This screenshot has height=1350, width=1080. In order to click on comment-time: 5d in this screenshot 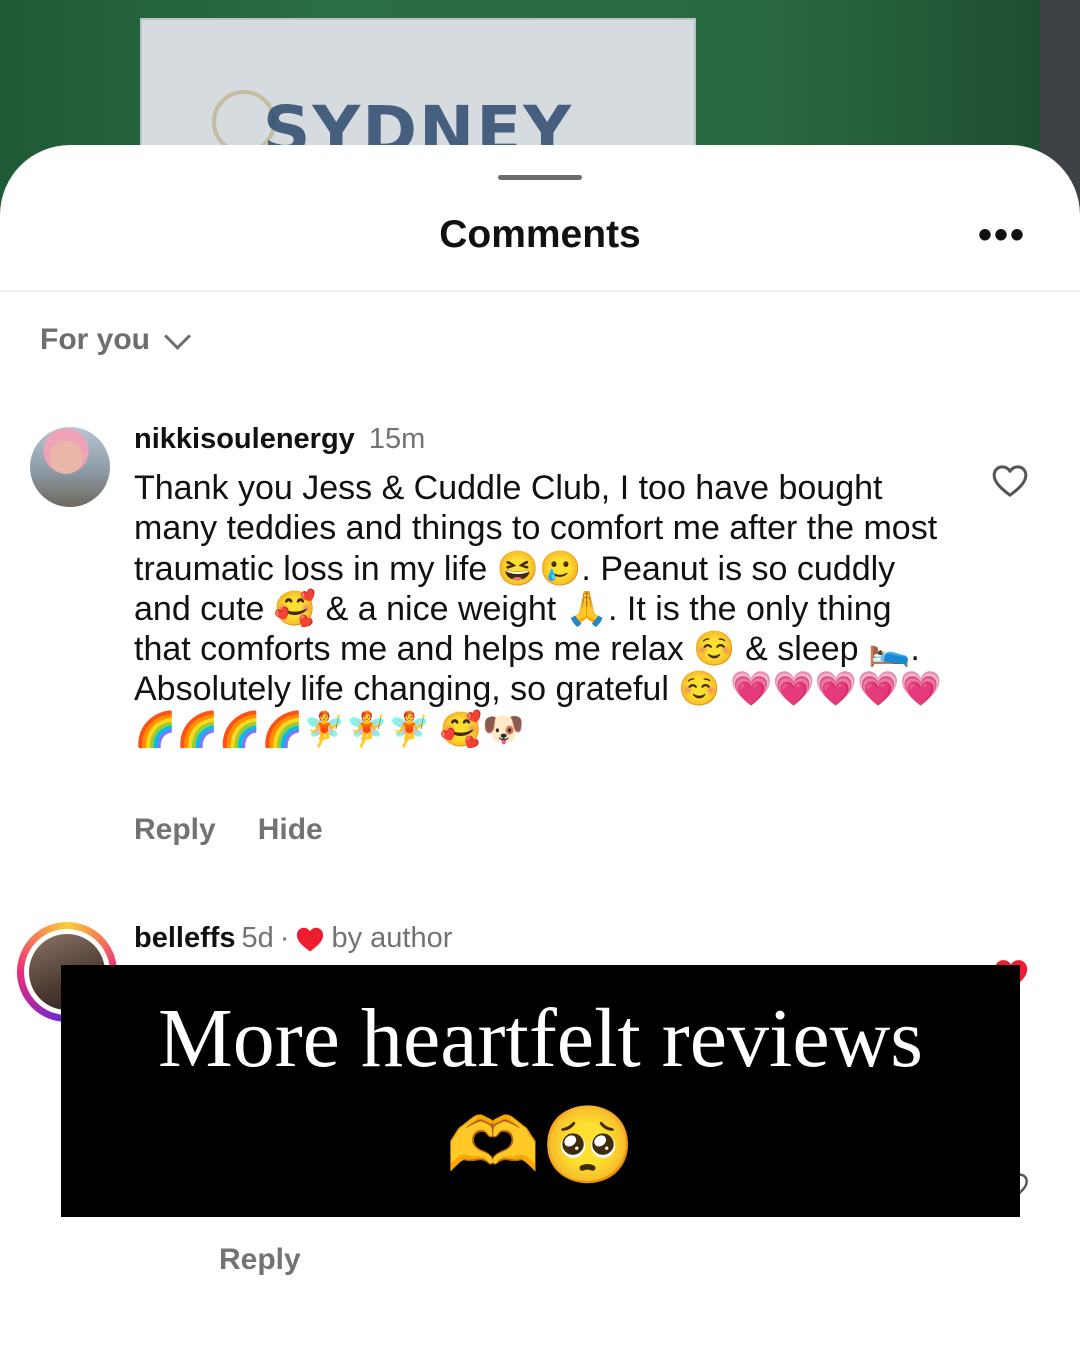, I will do `click(257, 938)`.